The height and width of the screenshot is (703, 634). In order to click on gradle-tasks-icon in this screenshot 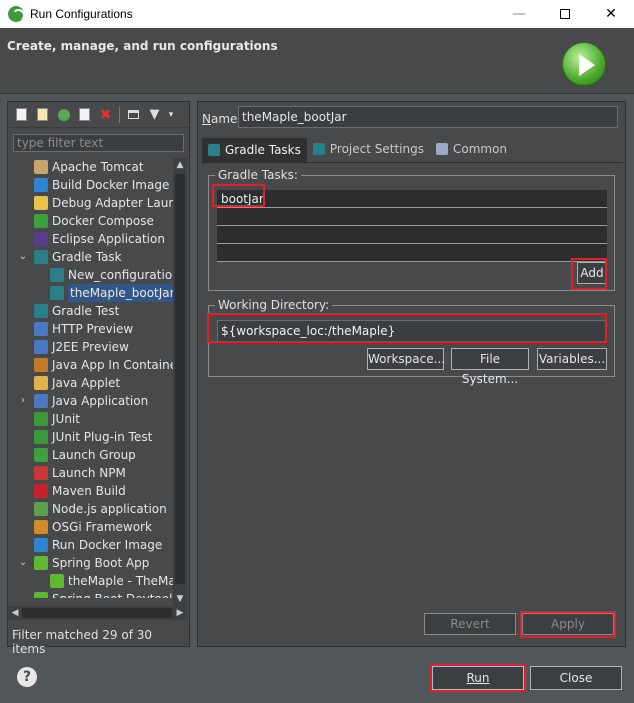, I will do `click(214, 150)`.